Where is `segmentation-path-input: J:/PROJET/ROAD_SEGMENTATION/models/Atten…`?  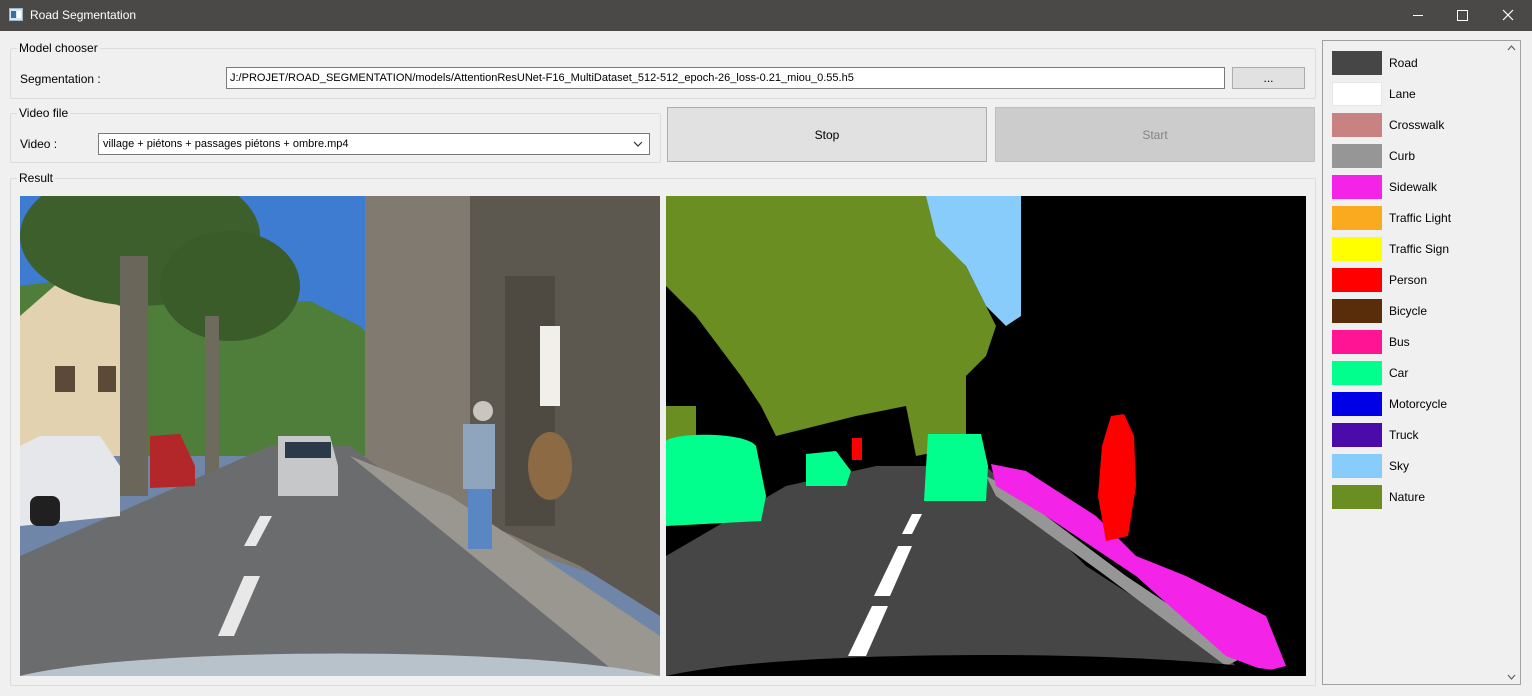
segmentation-path-input: J:/PROJET/ROAD_SEGMENTATION/models/Atten… is located at coordinates (725, 78).